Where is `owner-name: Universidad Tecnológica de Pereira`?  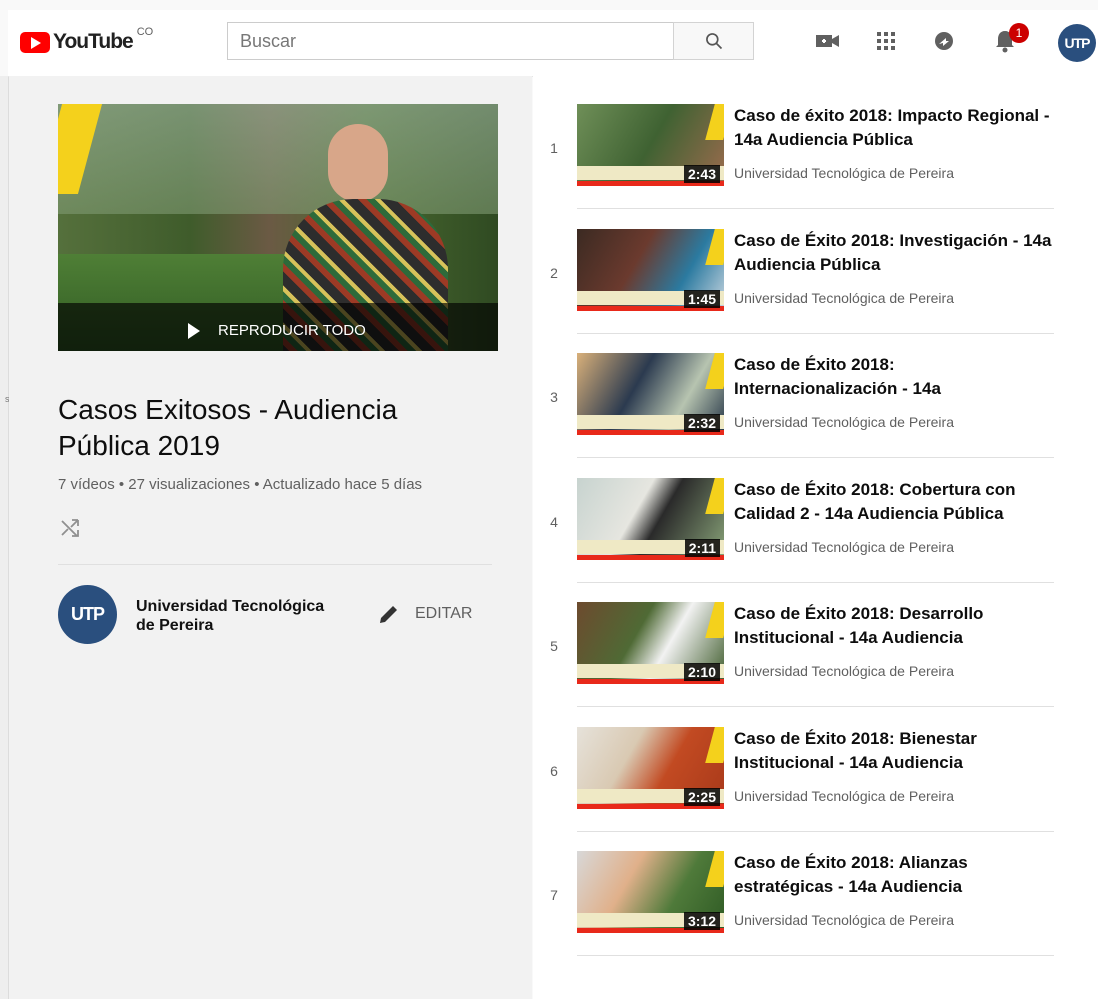
owner-name: Universidad Tecnológica de Pereira is located at coordinates (241, 616).